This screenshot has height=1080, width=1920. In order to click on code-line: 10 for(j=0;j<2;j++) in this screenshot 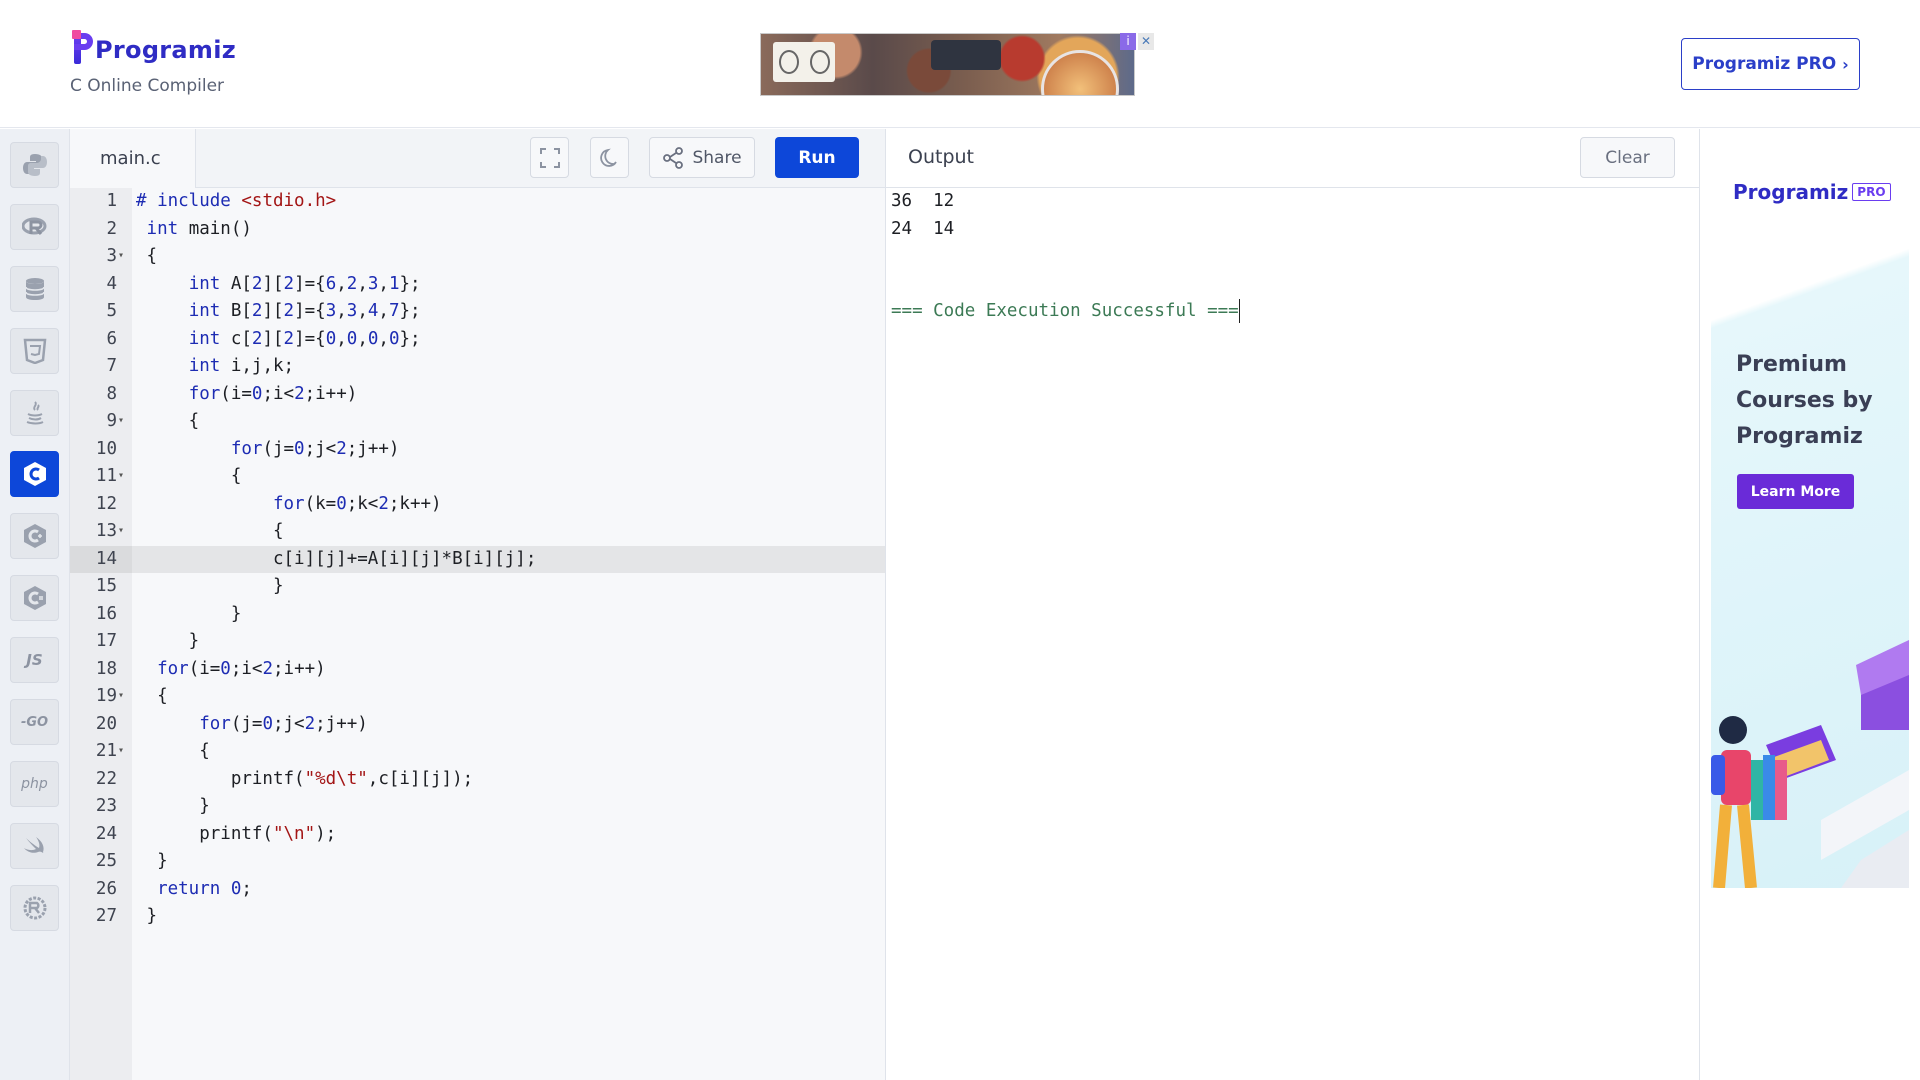, I will do `click(477, 450)`.